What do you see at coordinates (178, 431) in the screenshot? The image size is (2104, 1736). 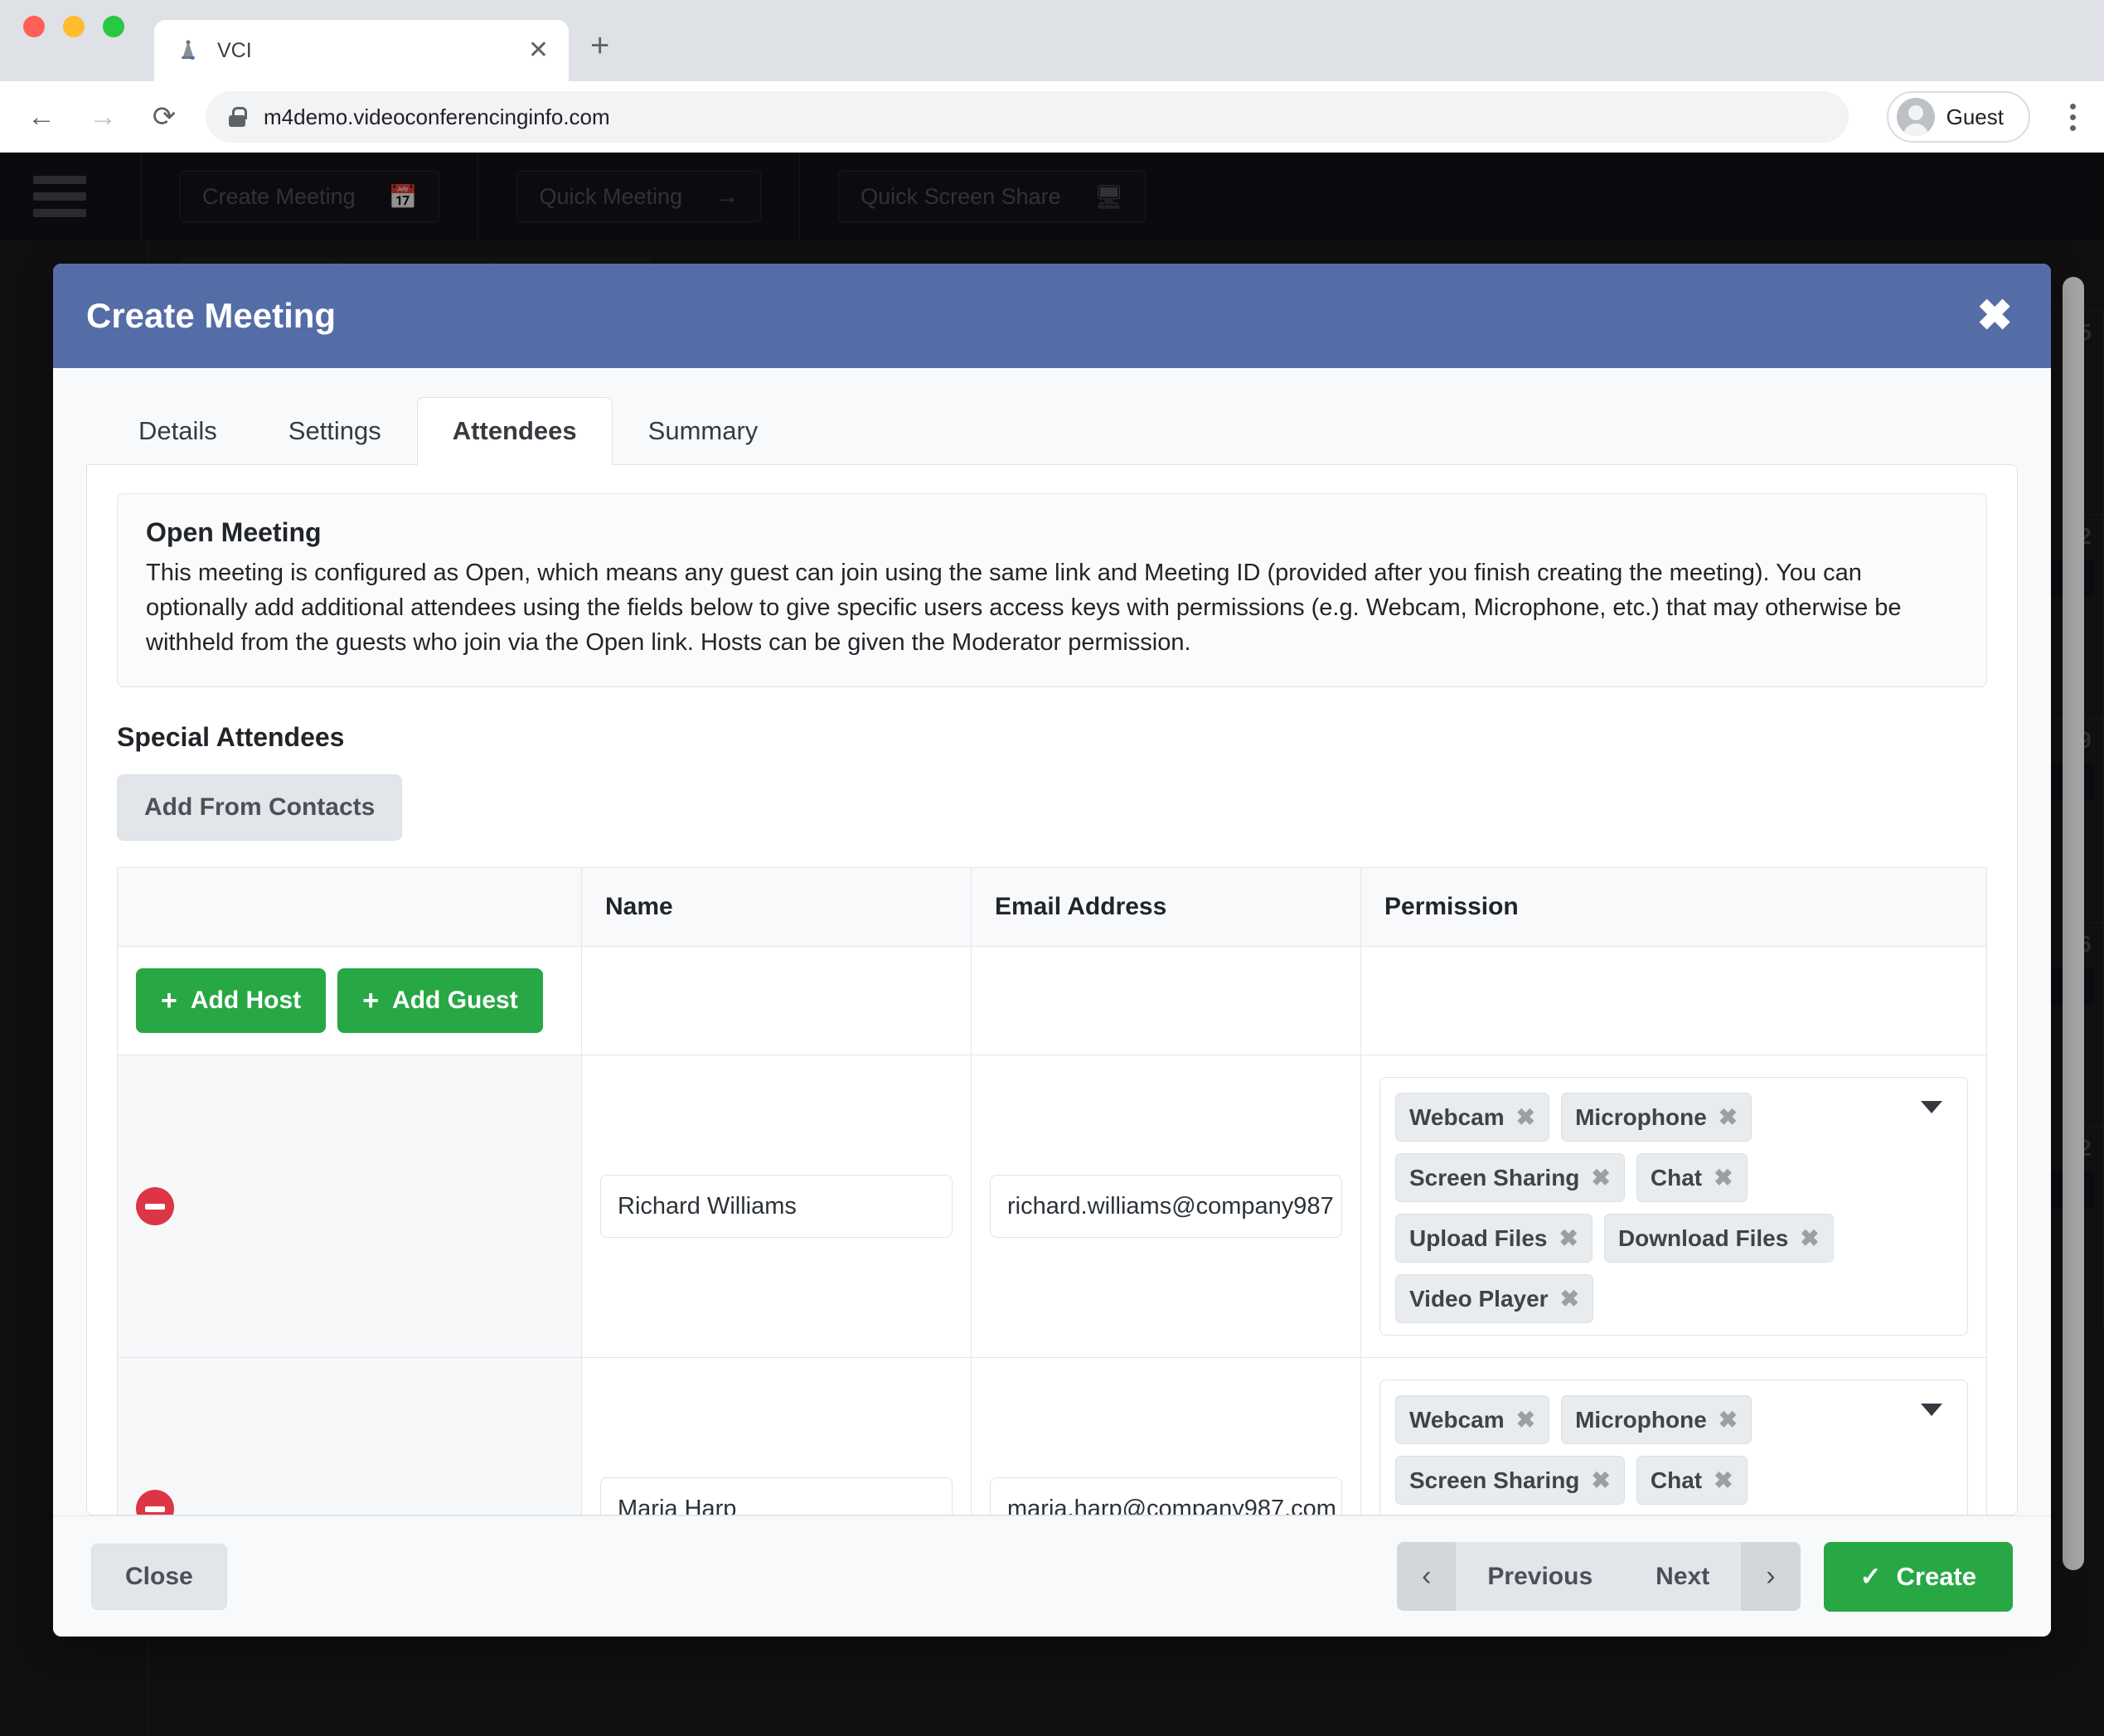 I see `tab-details: Details` at bounding box center [178, 431].